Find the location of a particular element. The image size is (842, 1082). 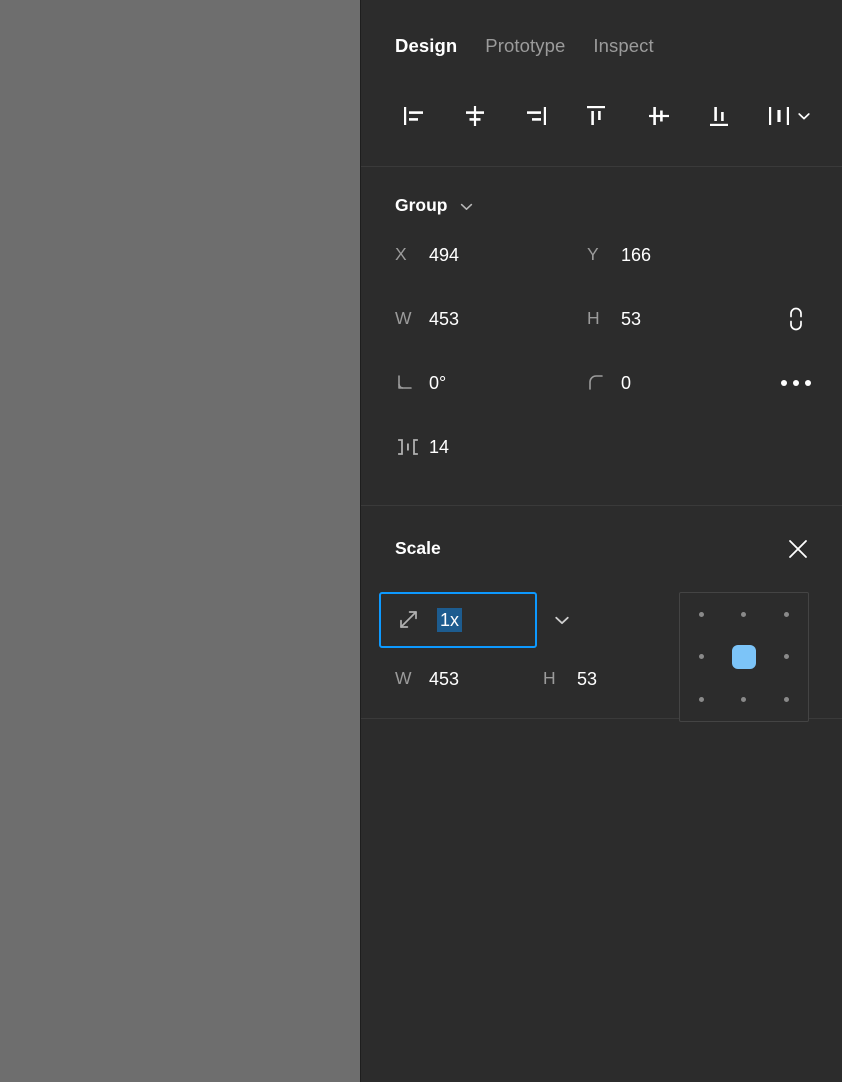

scale-title: Scale is located at coordinates (418, 548).